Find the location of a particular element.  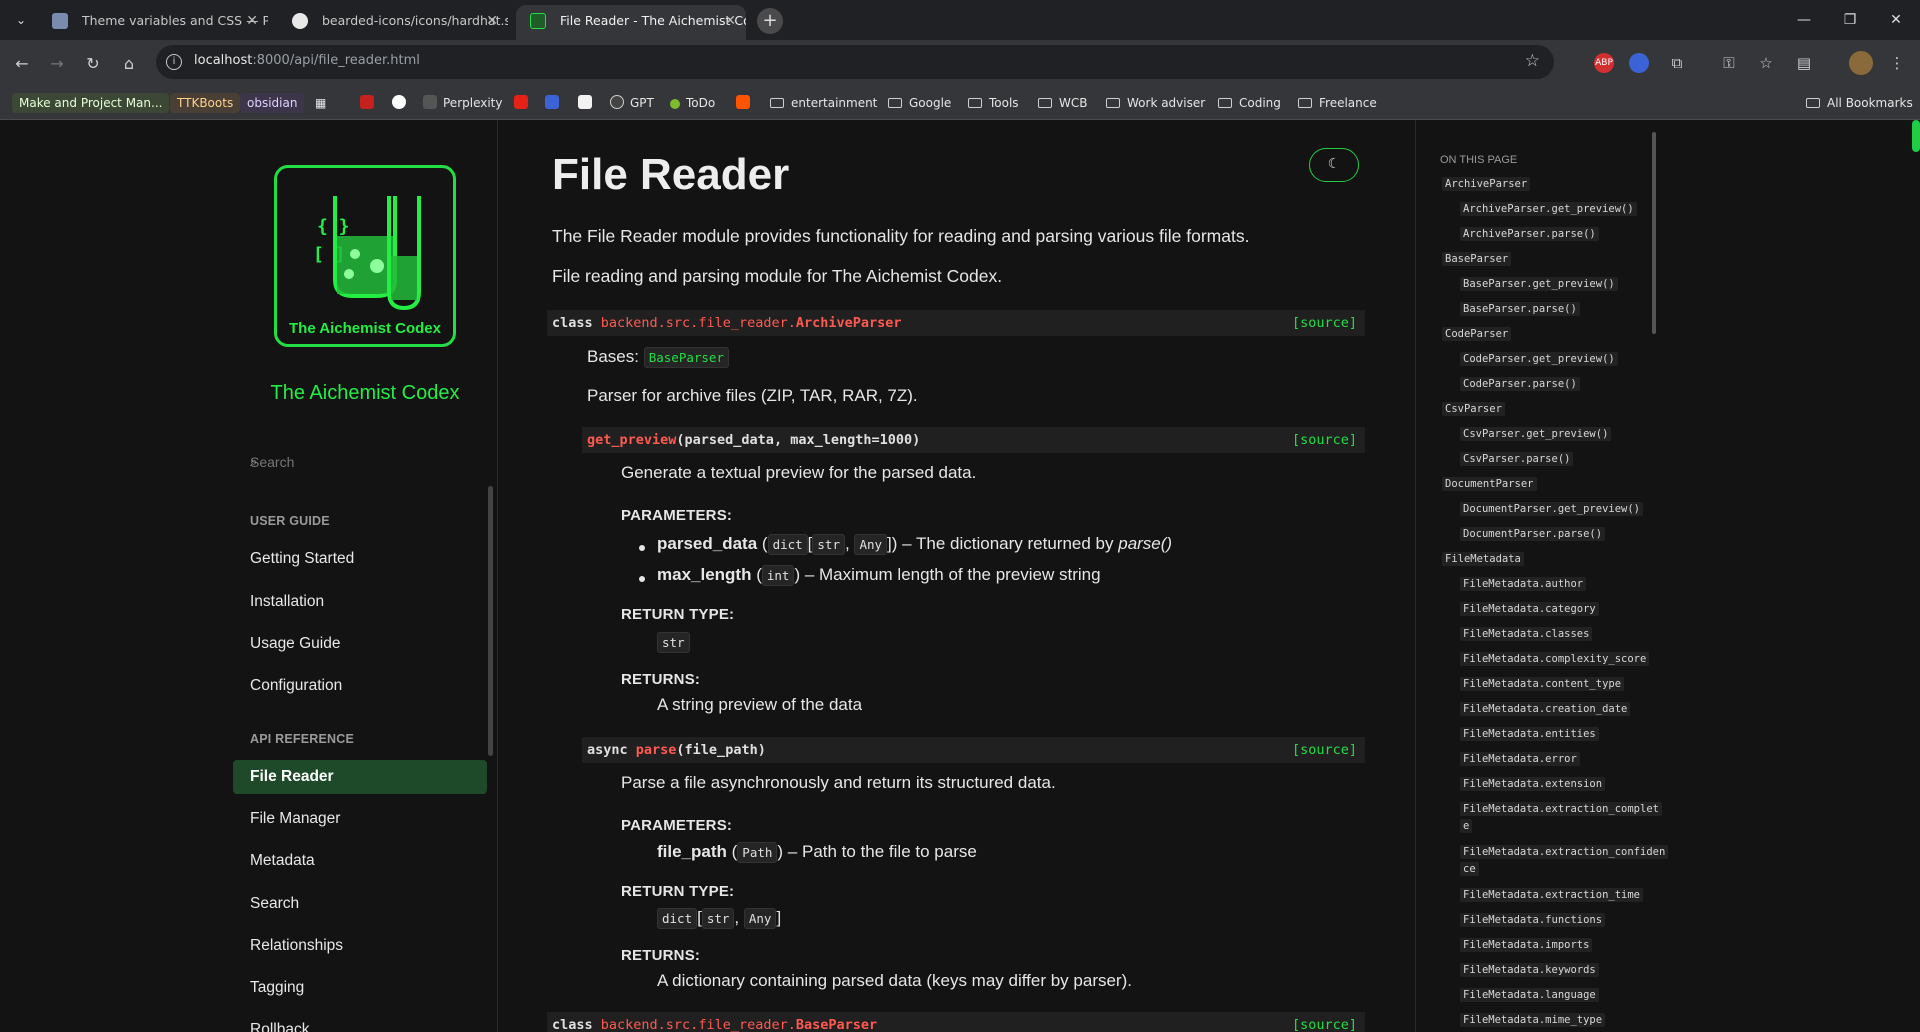

bookmark-folder-work-adviser: Work adviser is located at coordinates (1155, 103).